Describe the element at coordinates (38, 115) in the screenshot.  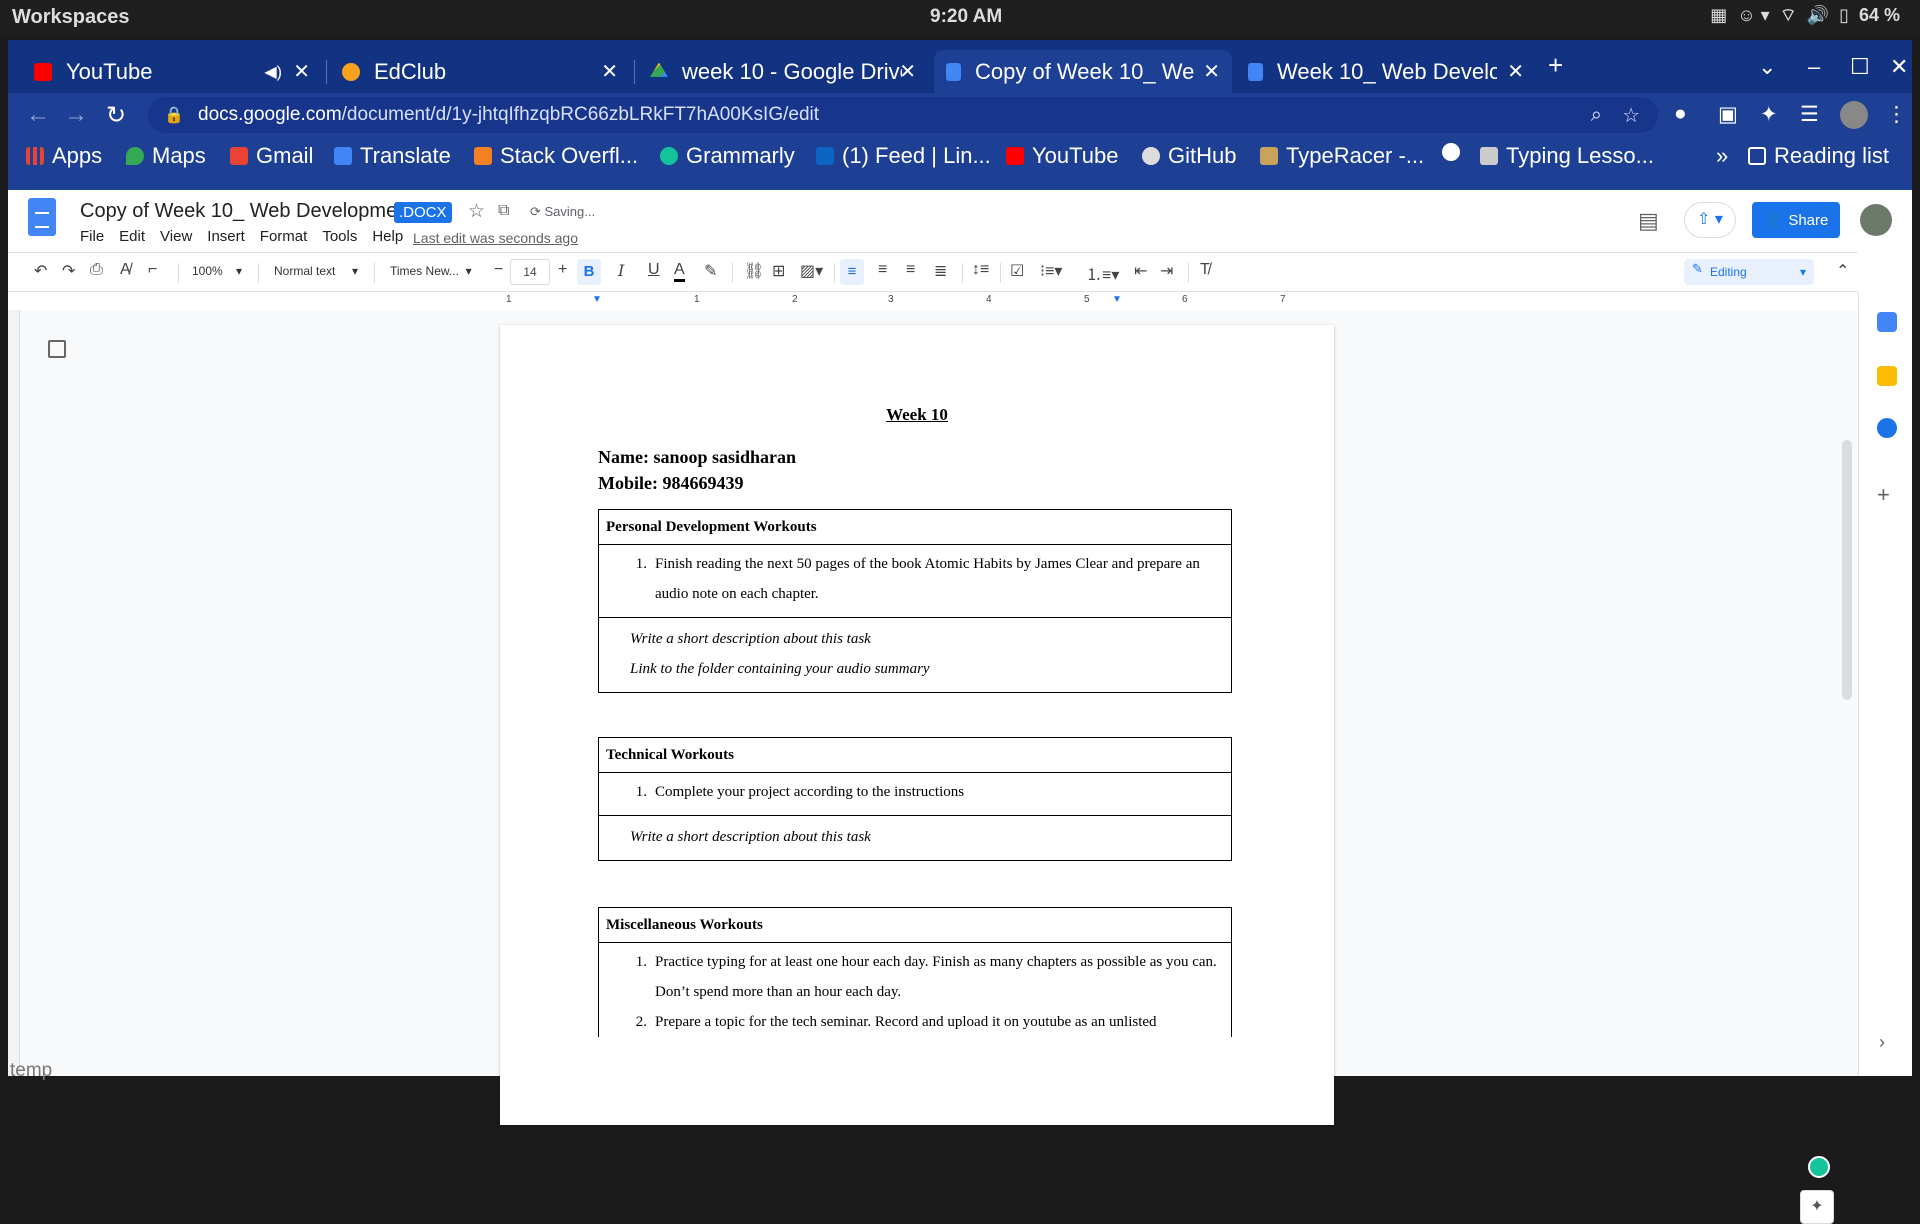
I see `back-icon: ←` at that location.